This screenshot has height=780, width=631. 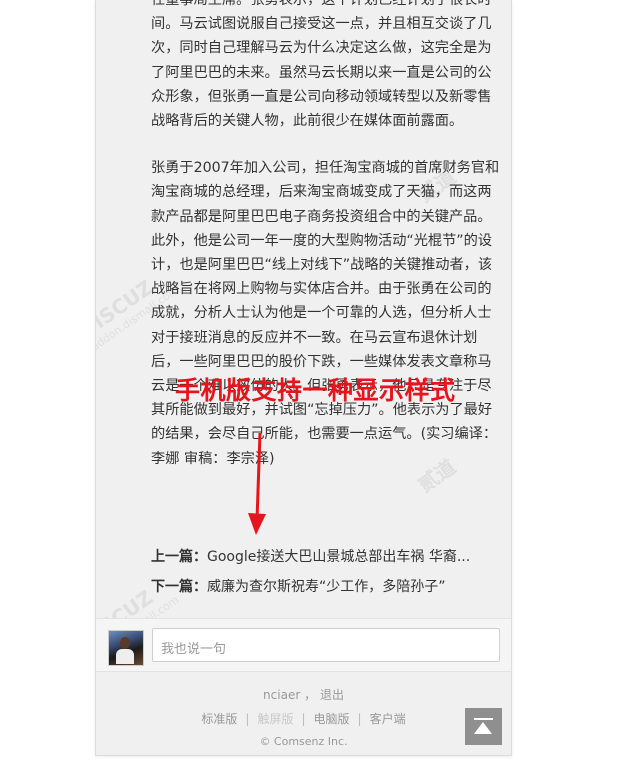 I want to click on footer-user-line: nciaer ， 退出, so click(x=303, y=694).